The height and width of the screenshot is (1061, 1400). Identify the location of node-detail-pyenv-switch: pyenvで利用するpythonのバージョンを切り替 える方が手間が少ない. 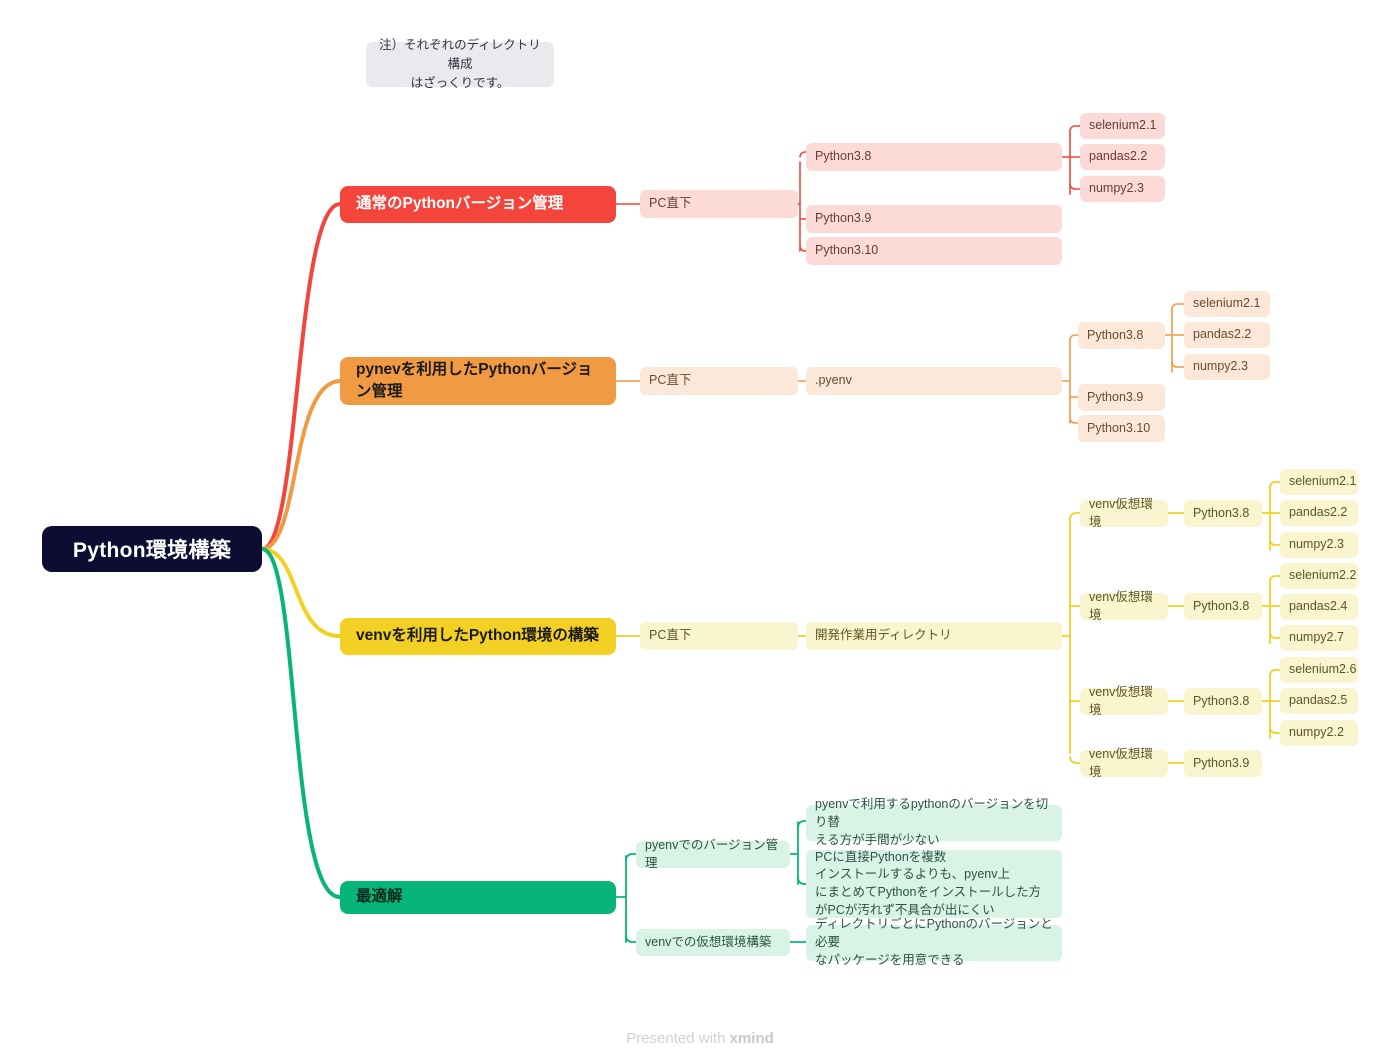
(934, 822).